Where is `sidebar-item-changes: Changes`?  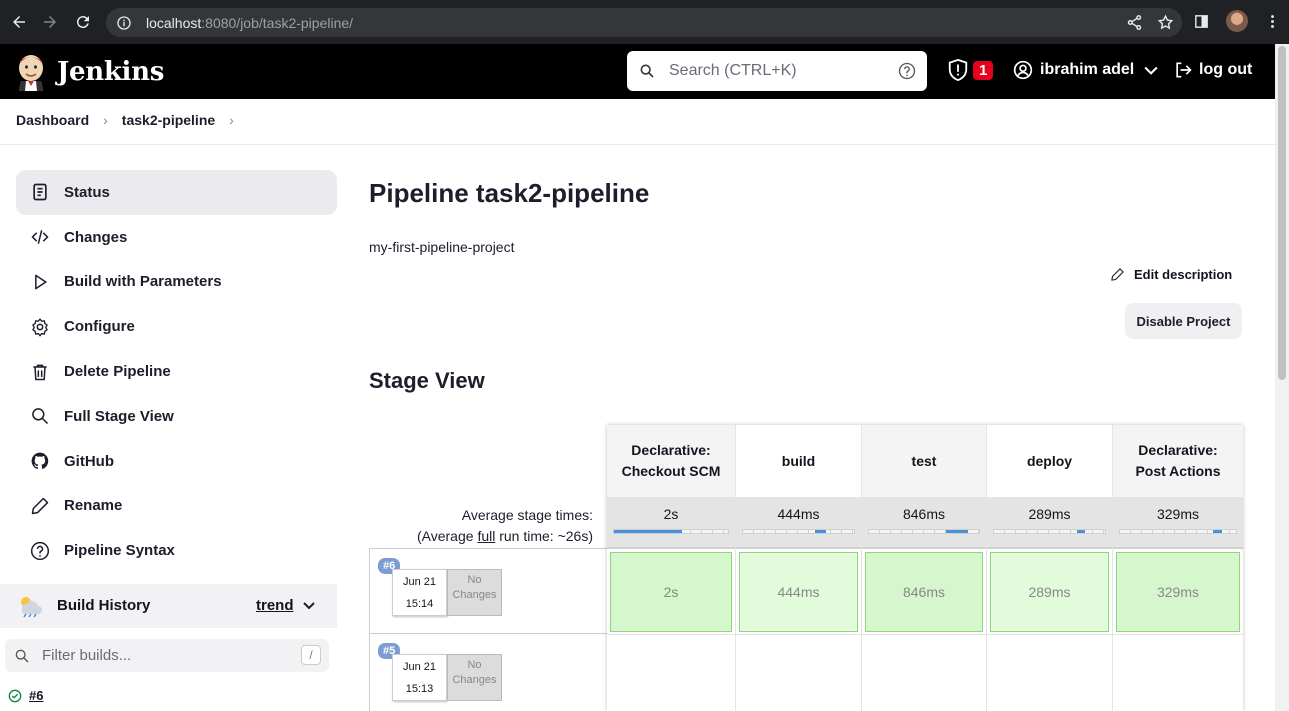
sidebar-item-changes: Changes is located at coordinates (176, 237).